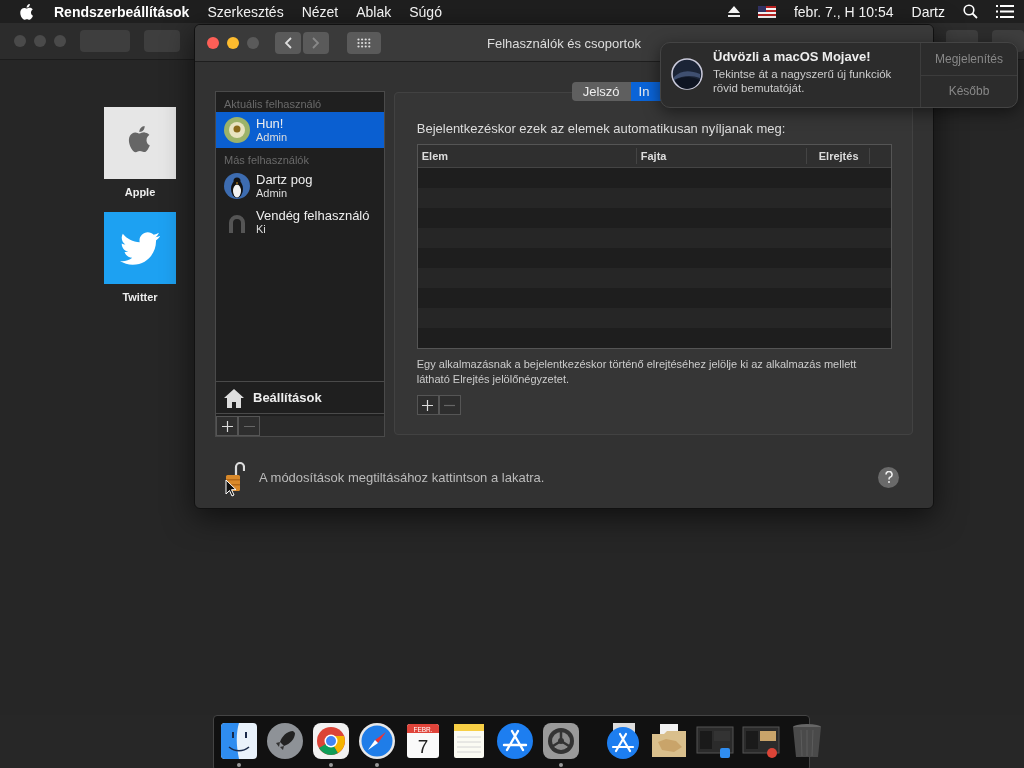  What do you see at coordinates (273, 104) in the screenshot?
I see `section-heading: Aktuális felhasználó` at bounding box center [273, 104].